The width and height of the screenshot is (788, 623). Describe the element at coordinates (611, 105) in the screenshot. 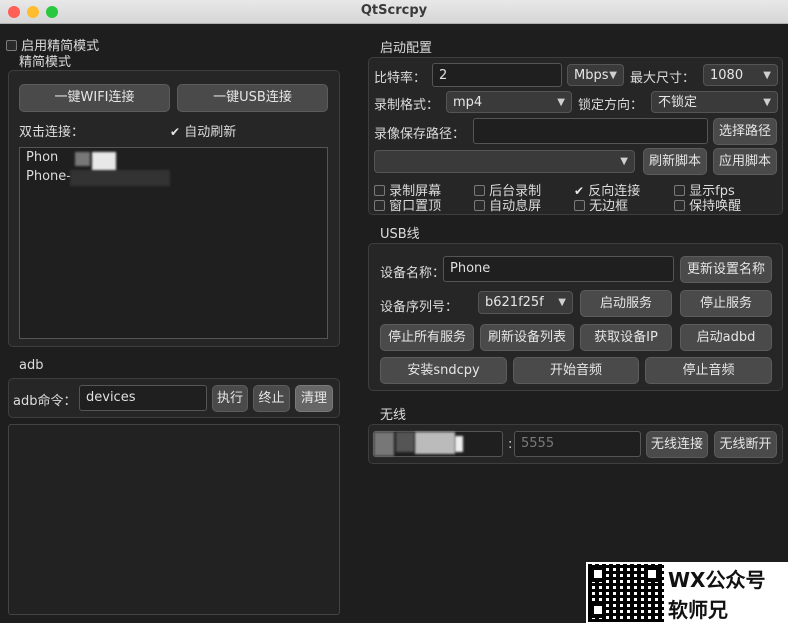

I see `lock-orientation-label: 锁定方向：` at that location.